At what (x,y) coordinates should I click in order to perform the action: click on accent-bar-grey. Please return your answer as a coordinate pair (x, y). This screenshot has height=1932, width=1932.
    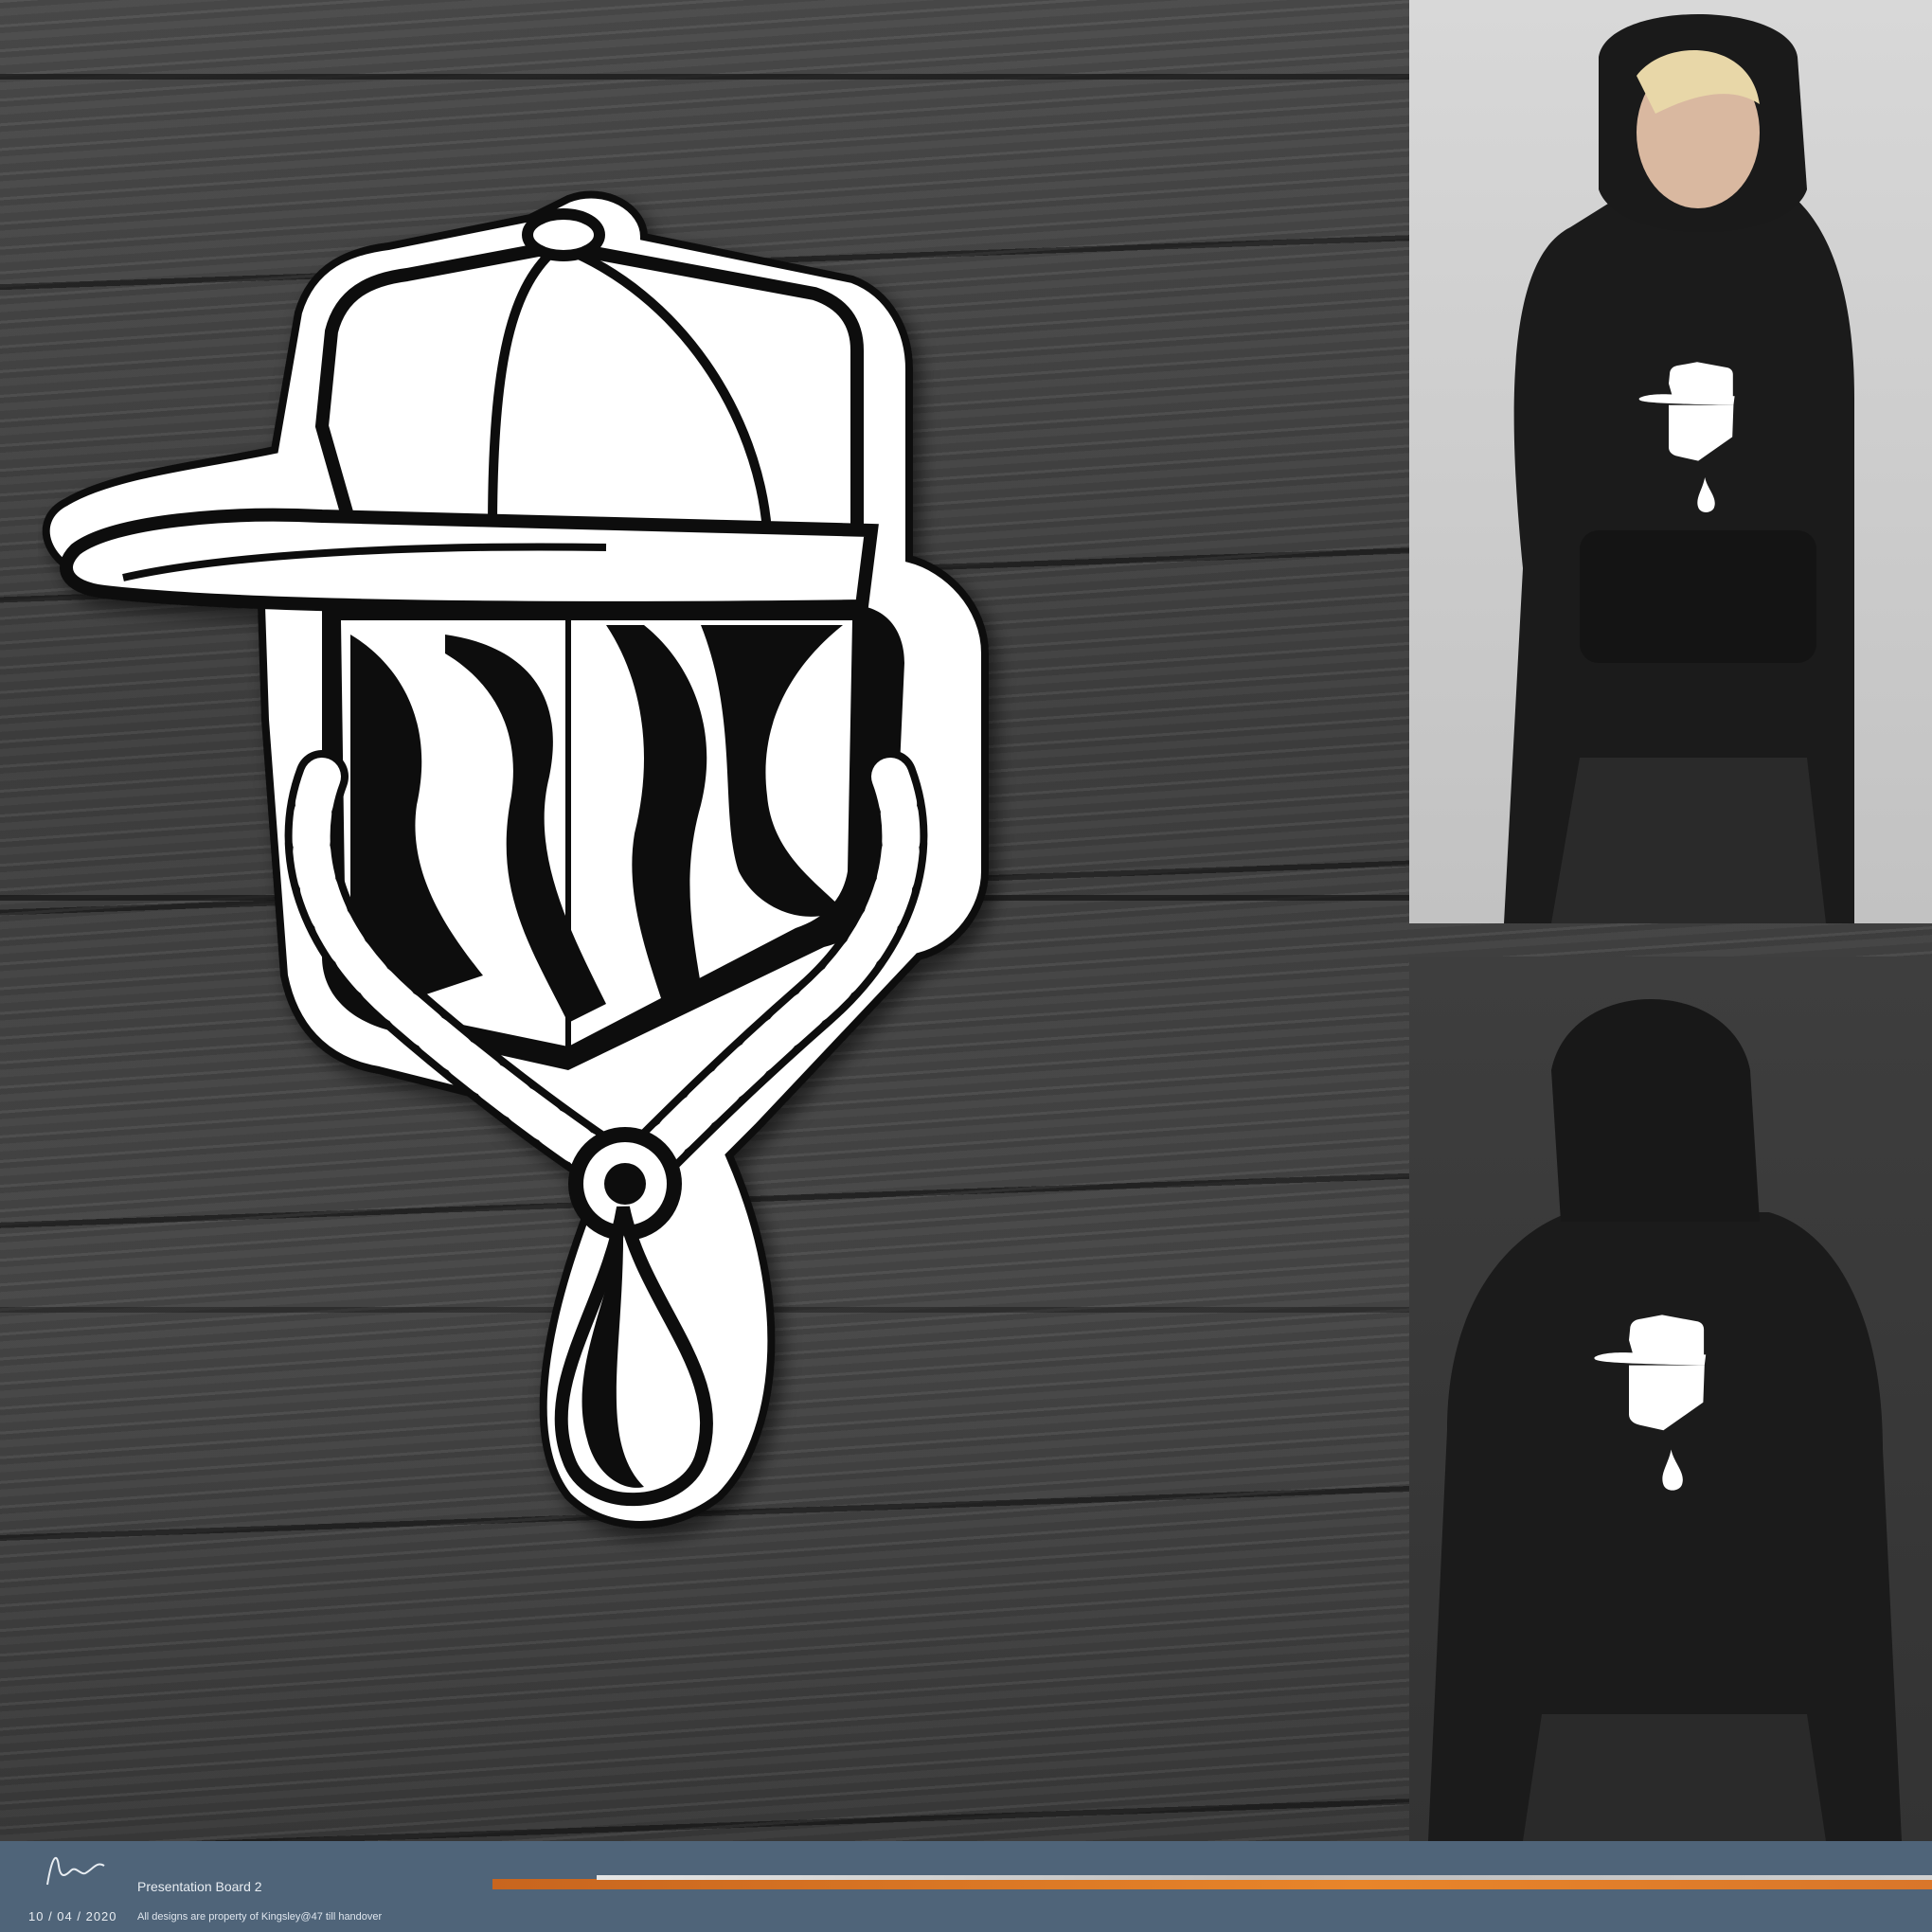
    Looking at the image, I should click on (1264, 1877).